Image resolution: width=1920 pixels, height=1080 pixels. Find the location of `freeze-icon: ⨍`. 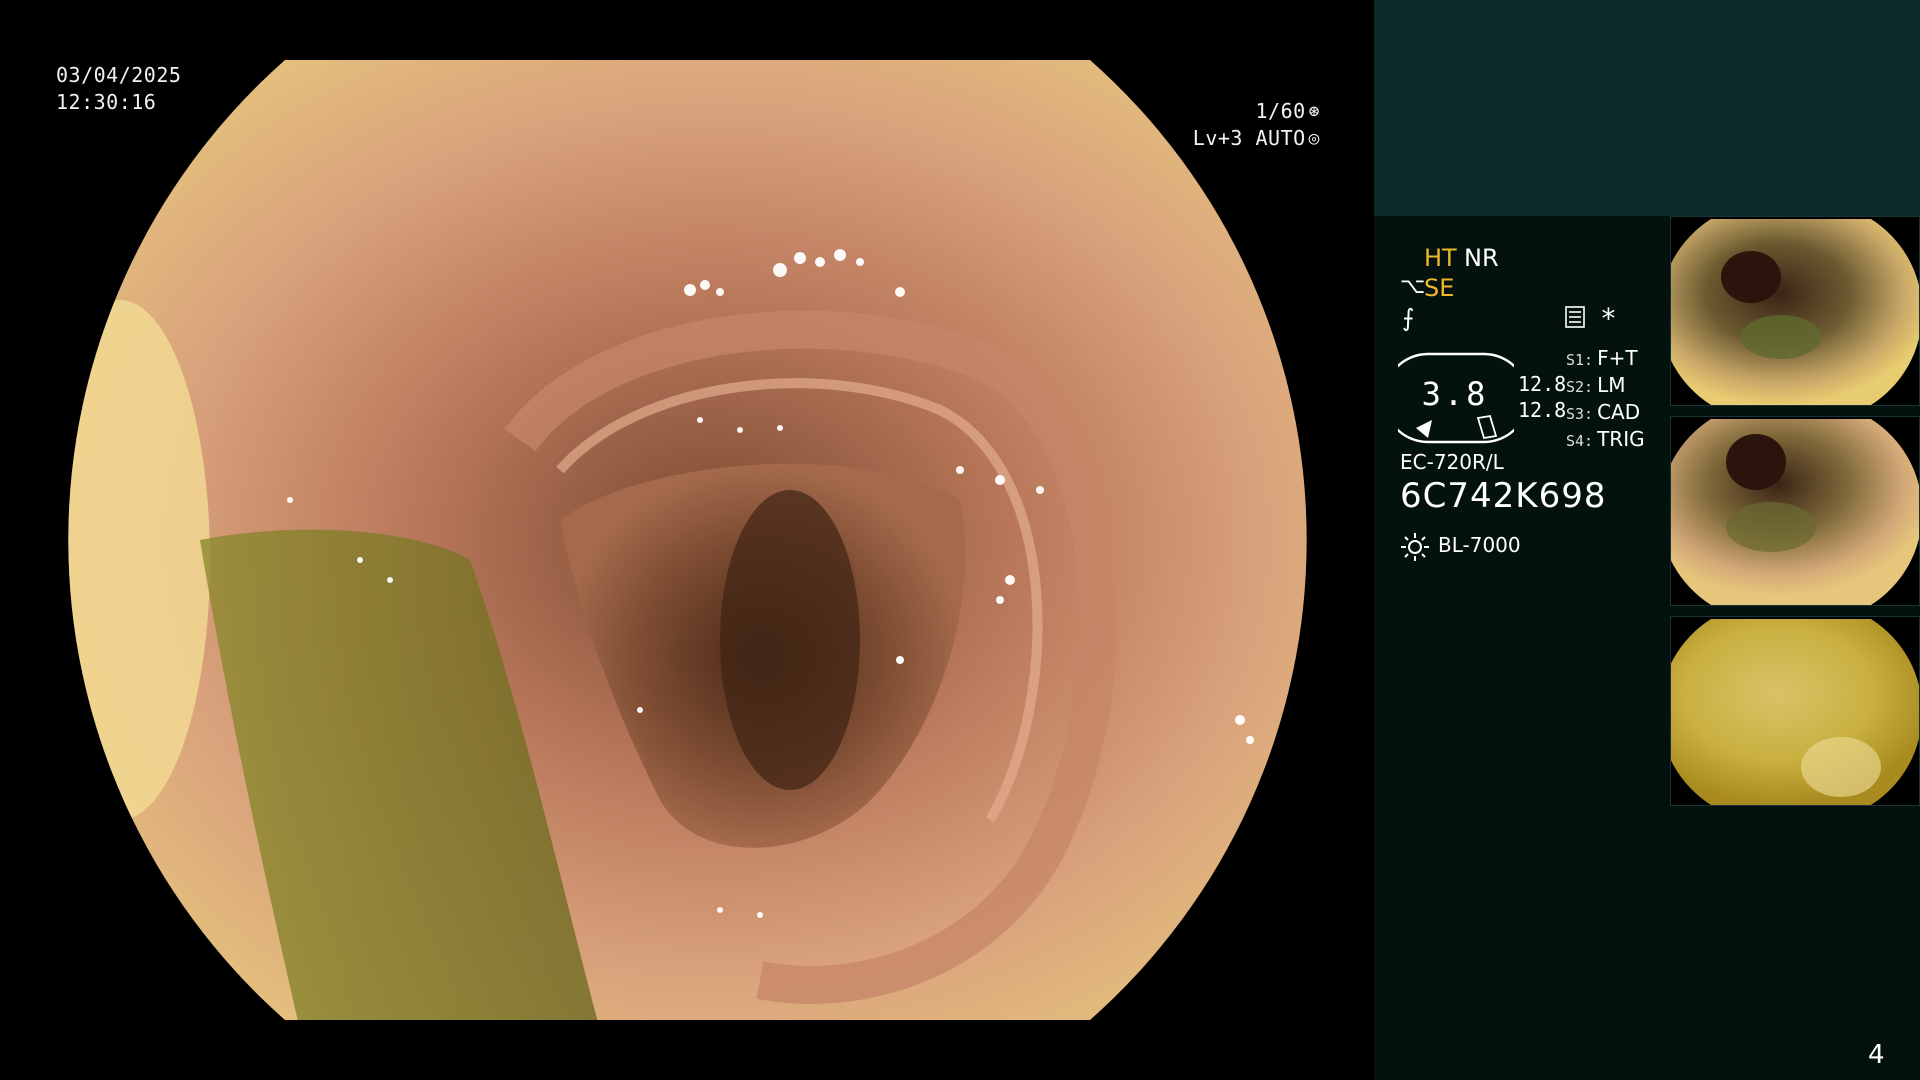

freeze-icon: ⨍ is located at coordinates (1408, 318).